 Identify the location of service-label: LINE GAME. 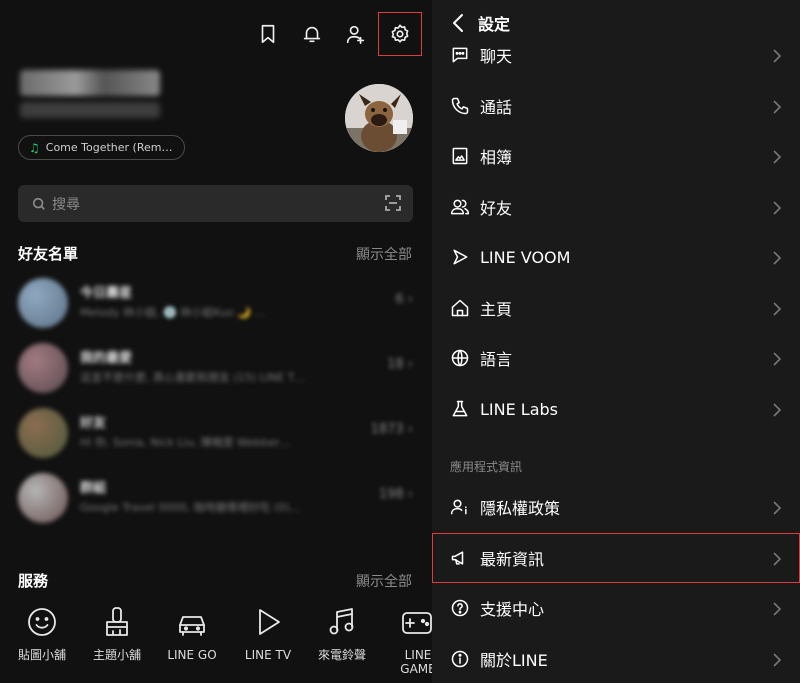
(416, 662).